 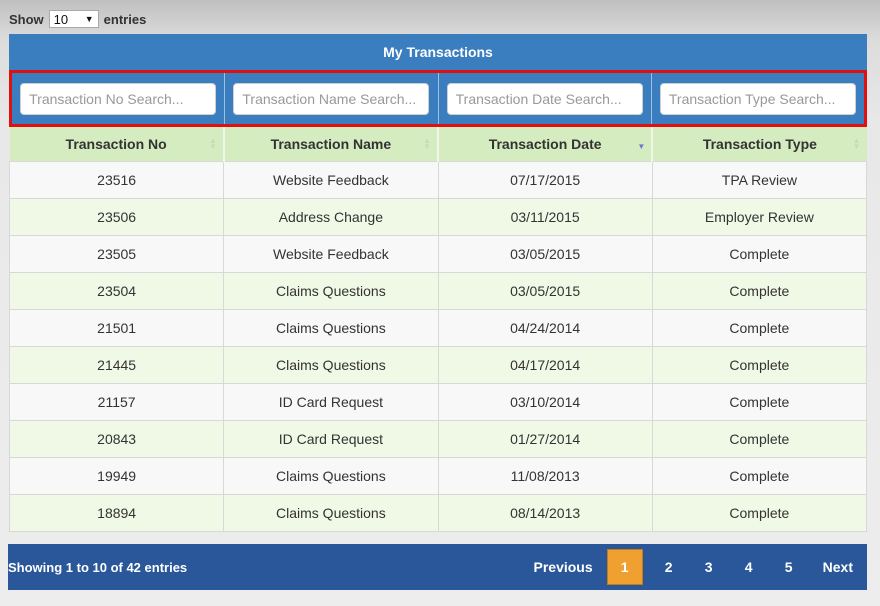 What do you see at coordinates (116, 513) in the screenshot?
I see `cell-transaction-no: 18894` at bounding box center [116, 513].